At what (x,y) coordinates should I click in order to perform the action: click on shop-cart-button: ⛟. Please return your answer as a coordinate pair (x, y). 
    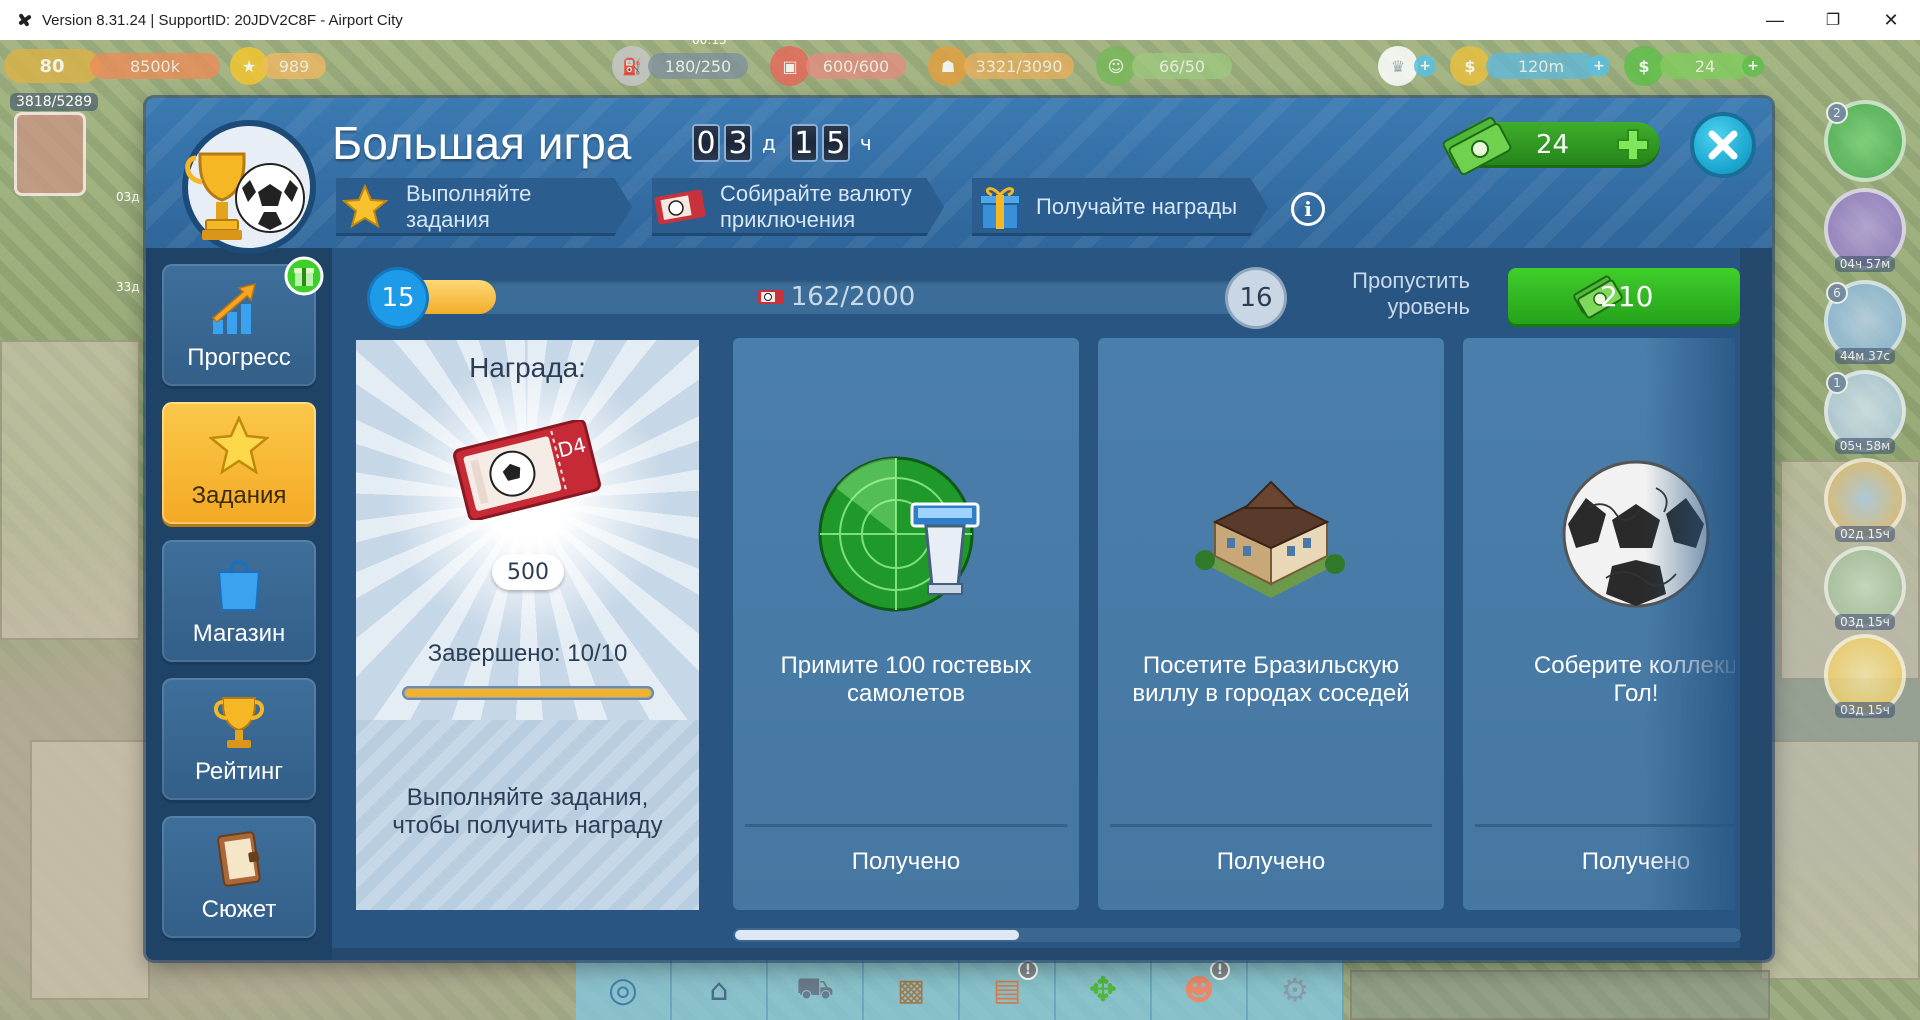
    Looking at the image, I should click on (816, 990).